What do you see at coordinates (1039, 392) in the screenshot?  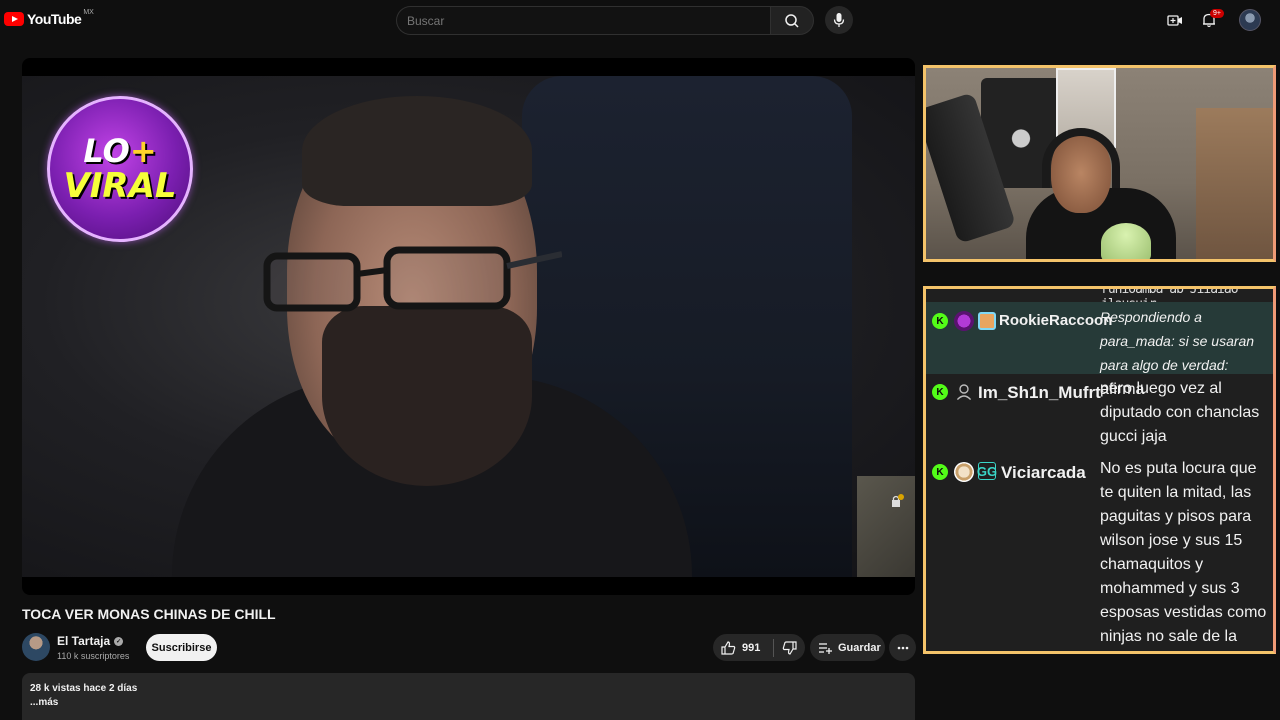 I see `chat-username: Im_Sh1n_Mufrt` at bounding box center [1039, 392].